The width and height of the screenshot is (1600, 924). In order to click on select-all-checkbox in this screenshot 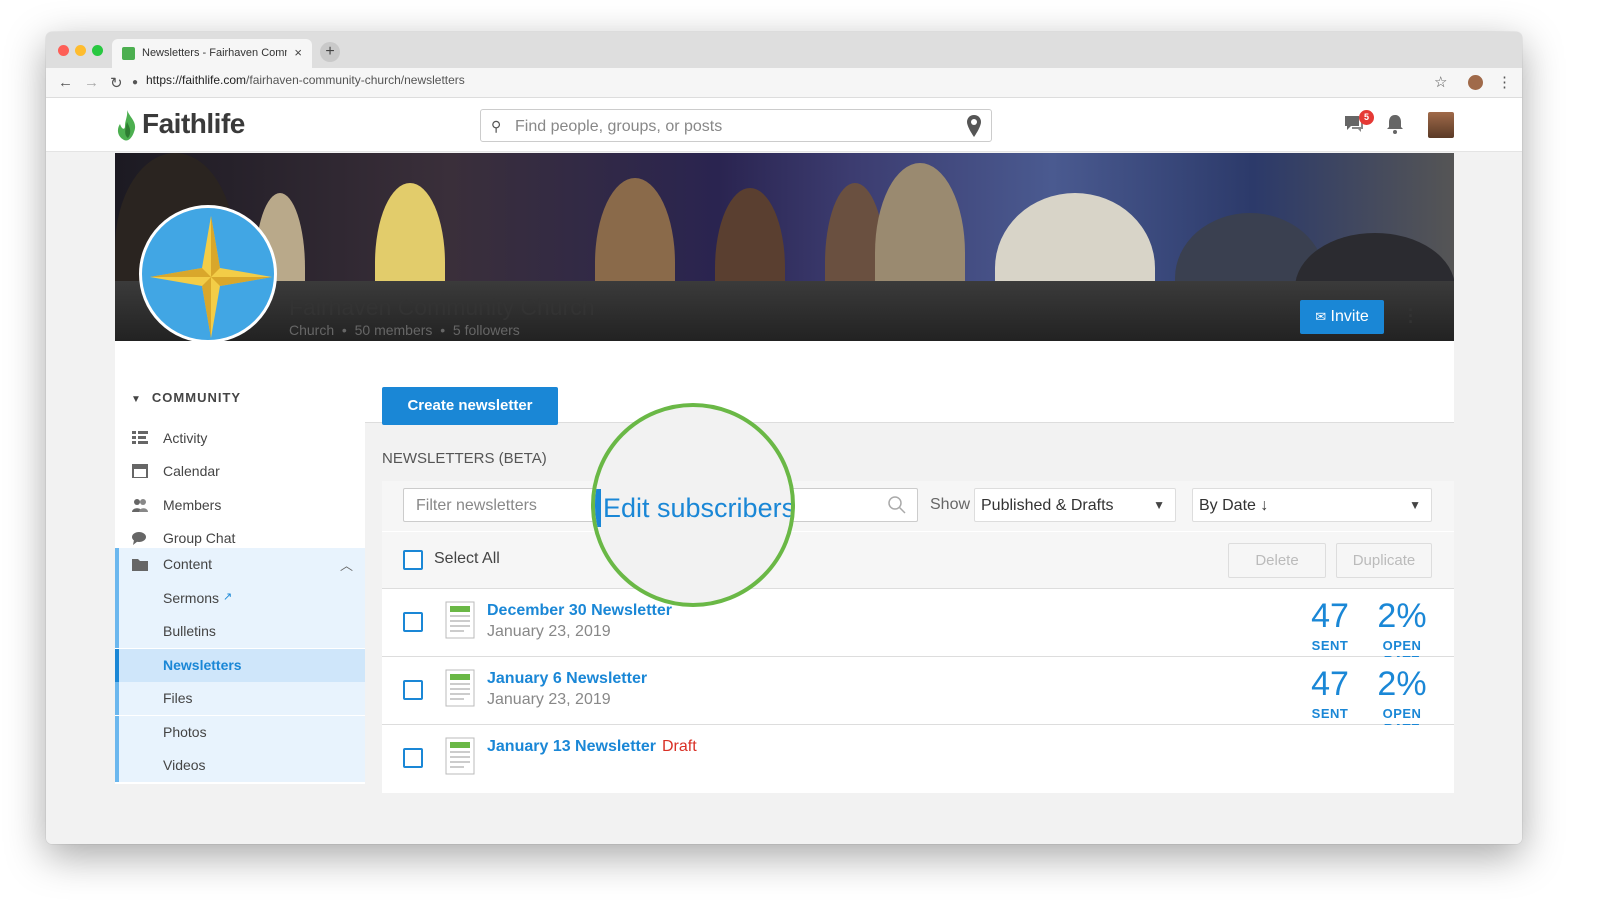, I will do `click(413, 560)`.